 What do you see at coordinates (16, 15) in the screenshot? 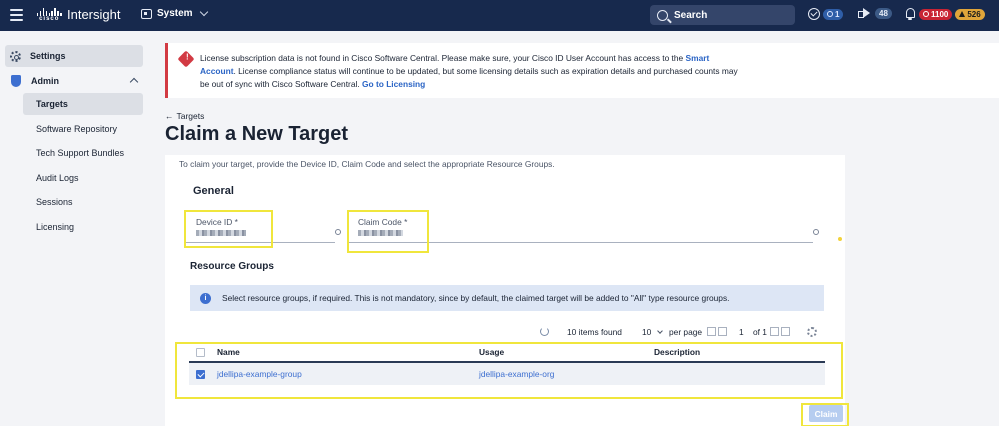
I see `menu-icon` at bounding box center [16, 15].